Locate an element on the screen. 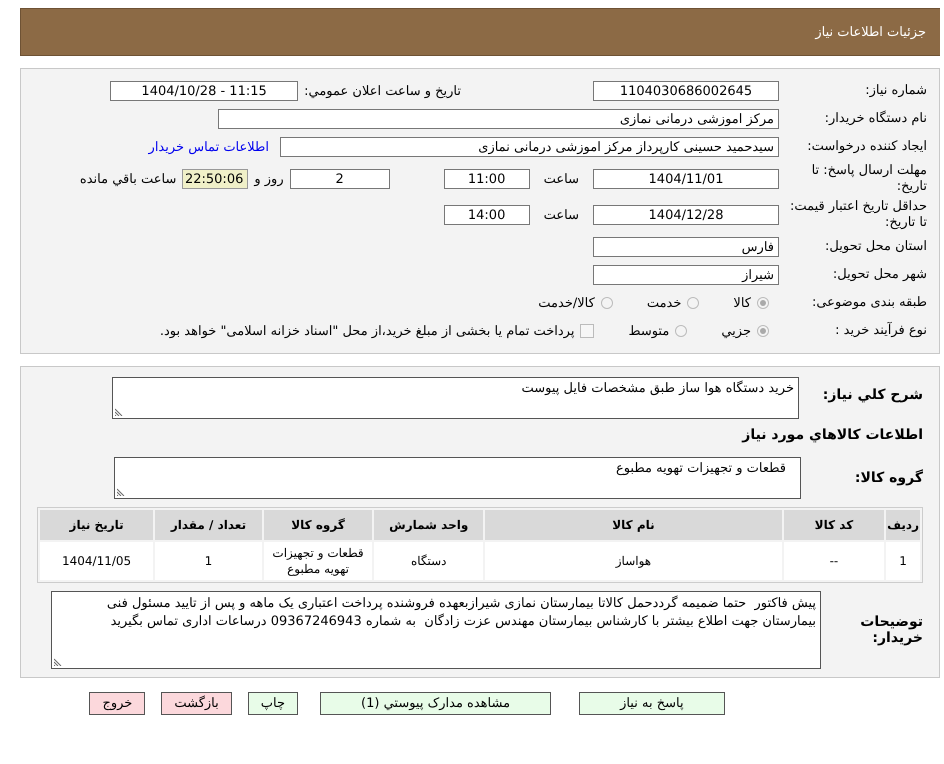  field-label: ساعت باقي مانده is located at coordinates (128, 179).